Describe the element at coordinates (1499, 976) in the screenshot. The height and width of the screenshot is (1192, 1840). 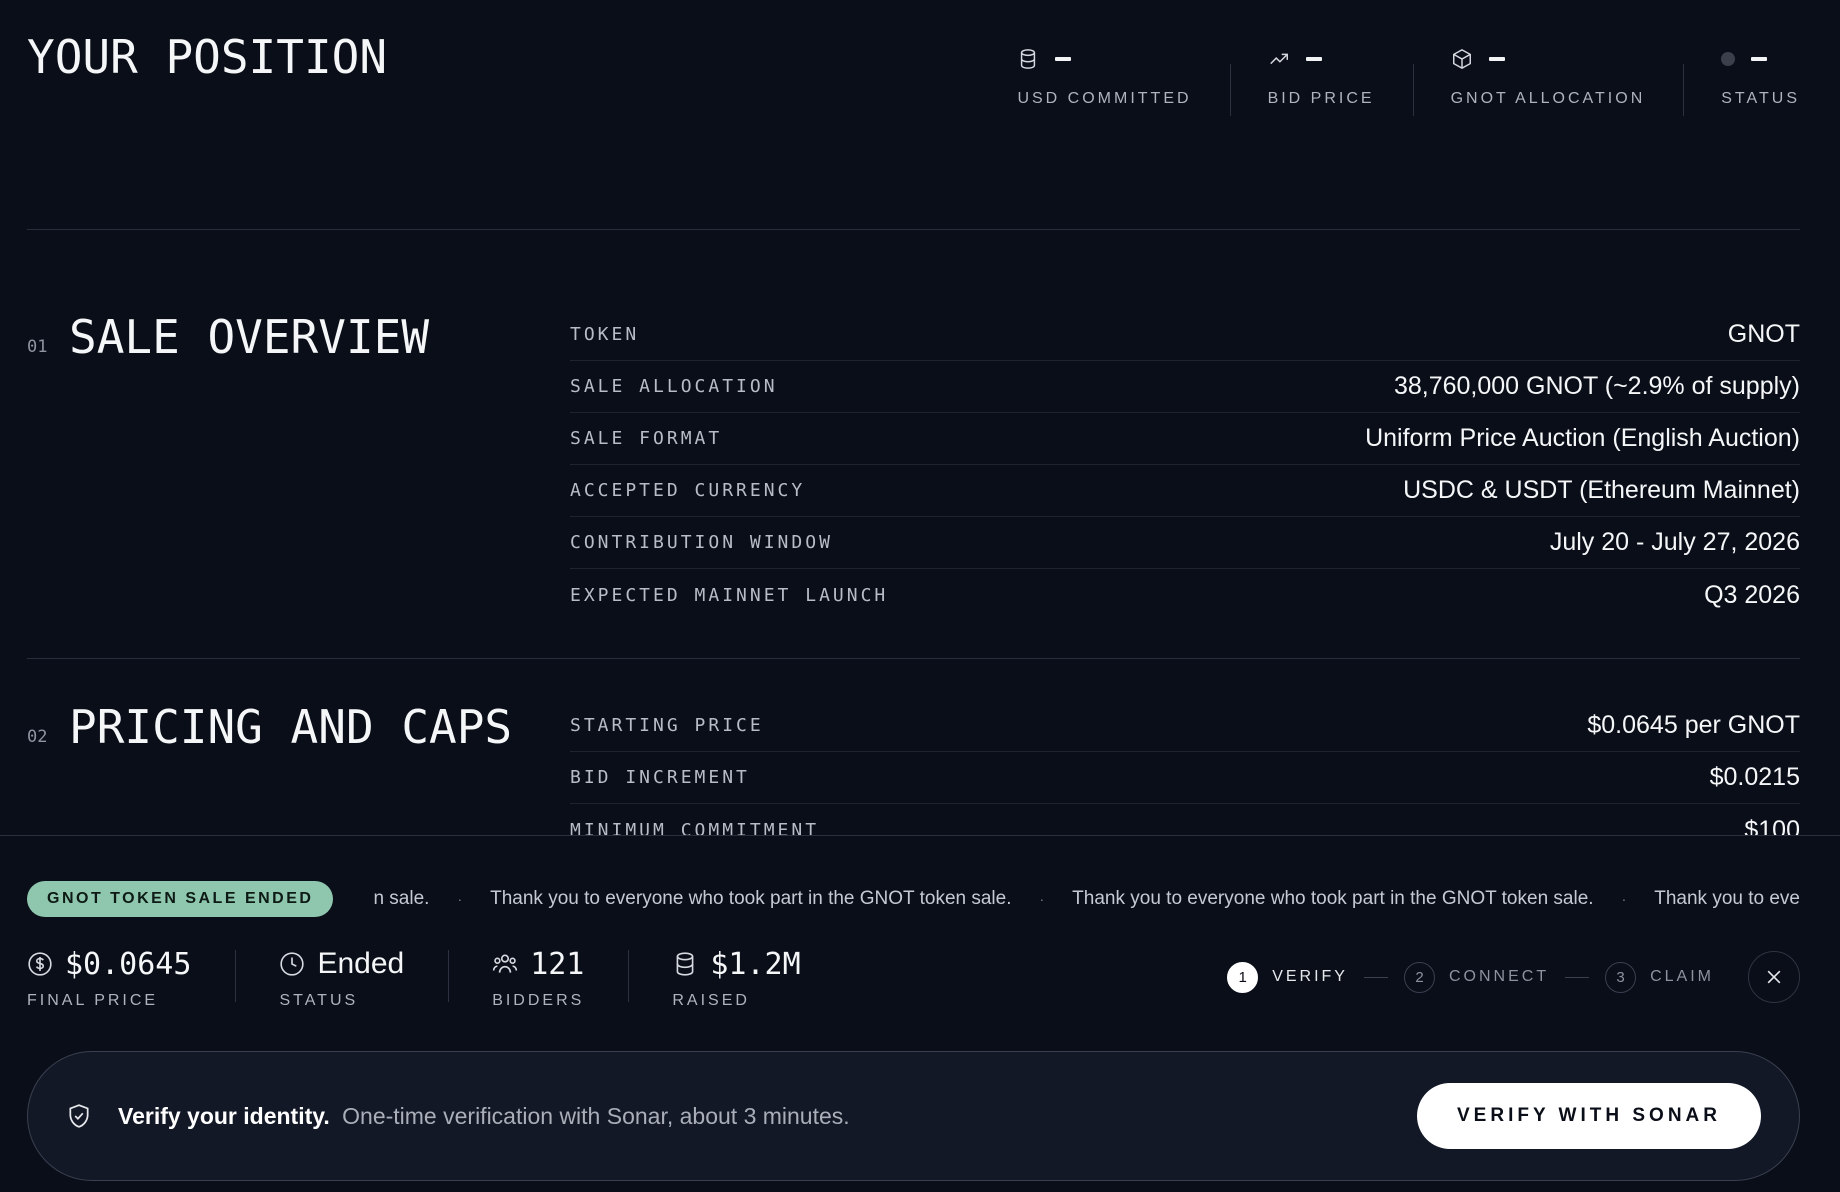
I see `step-label: CONNECT` at that location.